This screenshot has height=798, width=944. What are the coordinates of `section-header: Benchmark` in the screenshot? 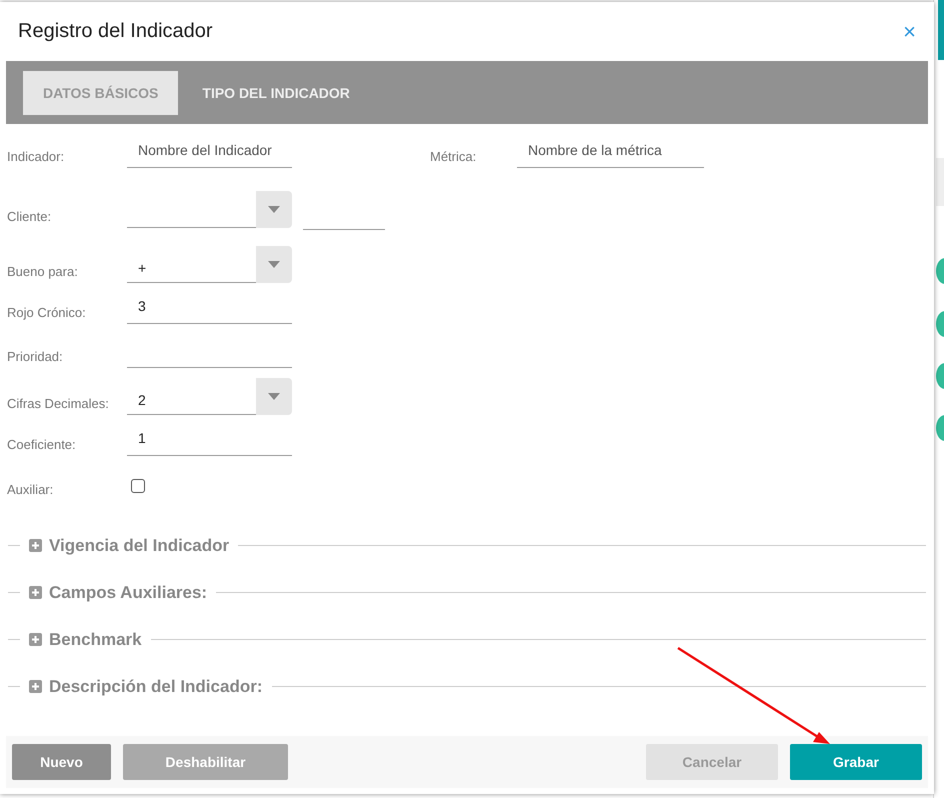 It's located at (85, 640).